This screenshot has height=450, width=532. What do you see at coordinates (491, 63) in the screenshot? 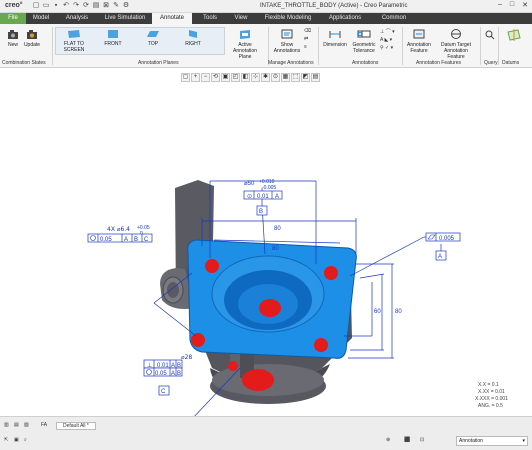
I see `query-group-label: Query` at bounding box center [491, 63].